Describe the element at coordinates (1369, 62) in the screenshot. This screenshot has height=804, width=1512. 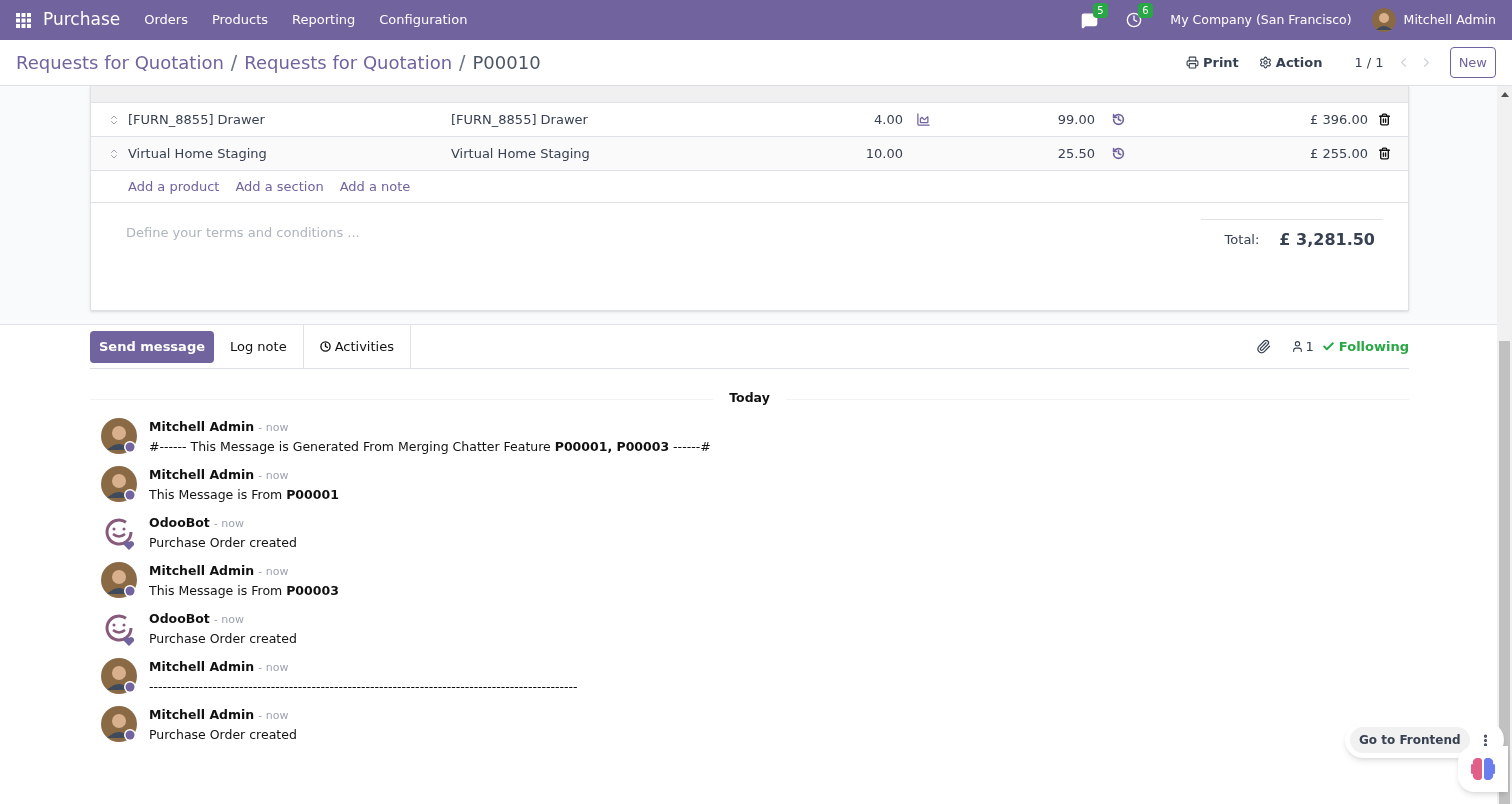
I see `pager: 1 / 1` at that location.